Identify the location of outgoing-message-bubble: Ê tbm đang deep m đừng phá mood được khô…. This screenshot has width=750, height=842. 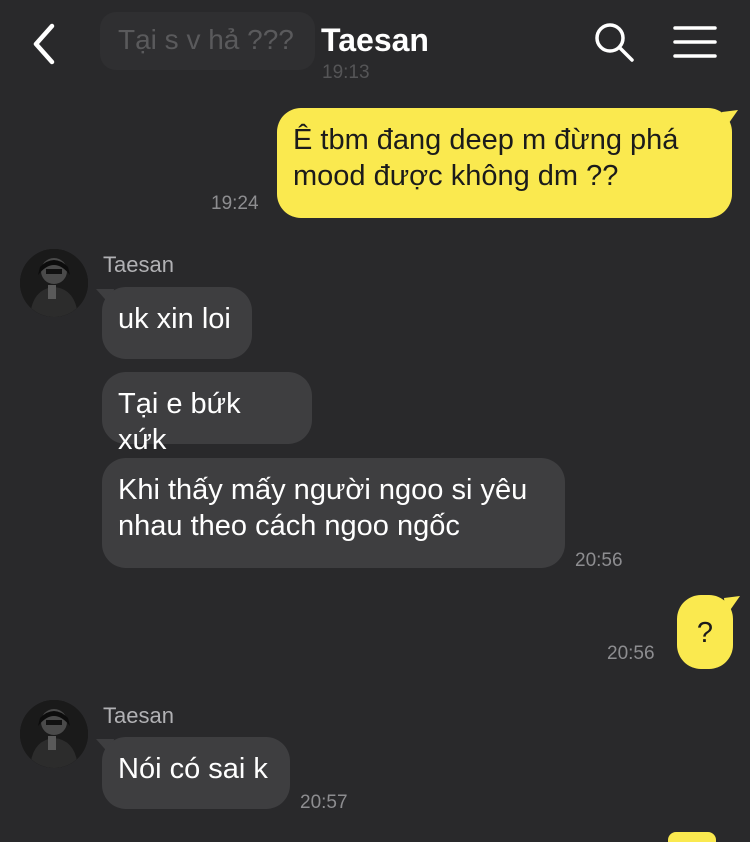
(504, 163).